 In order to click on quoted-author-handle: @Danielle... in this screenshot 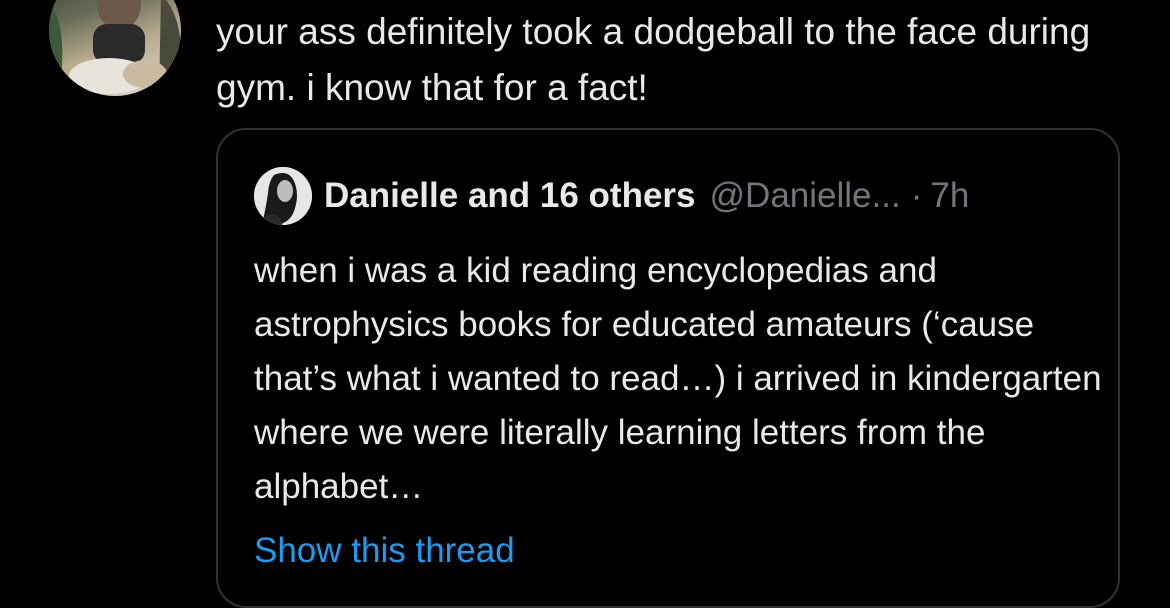, I will do `click(805, 196)`.